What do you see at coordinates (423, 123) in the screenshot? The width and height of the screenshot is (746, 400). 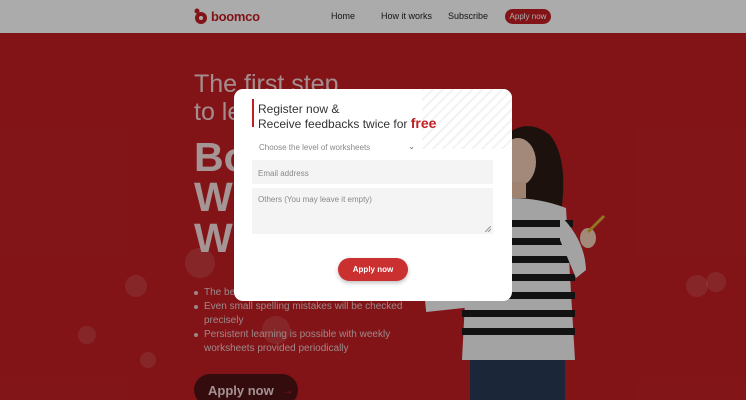 I see `modal-title-free: free` at bounding box center [423, 123].